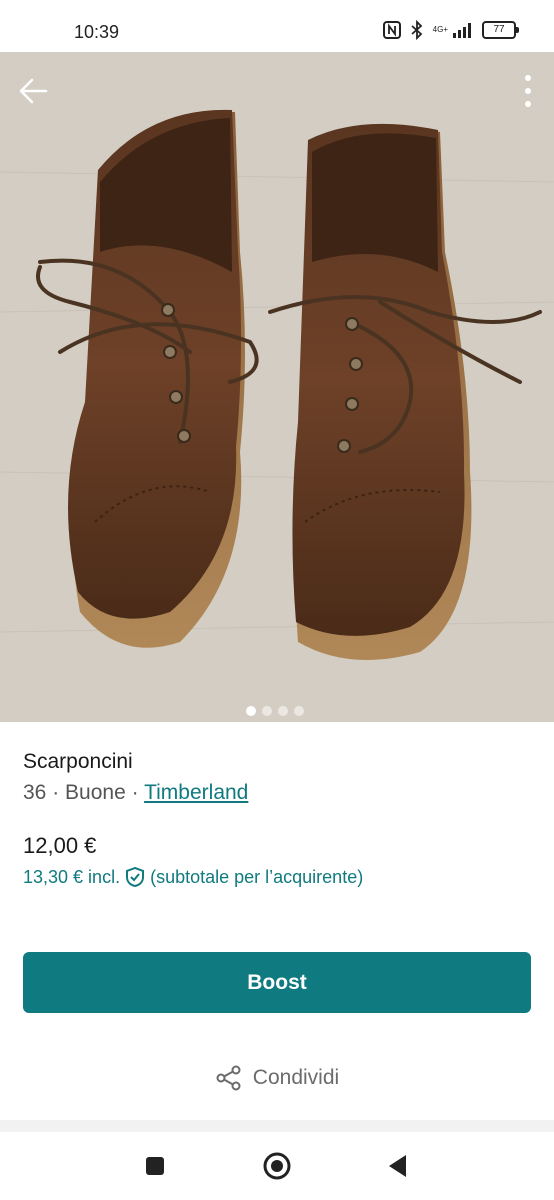 Image resolution: width=554 pixels, height=1200 pixels. Describe the element at coordinates (275, 711) in the screenshot. I see `photo-pagination` at that location.